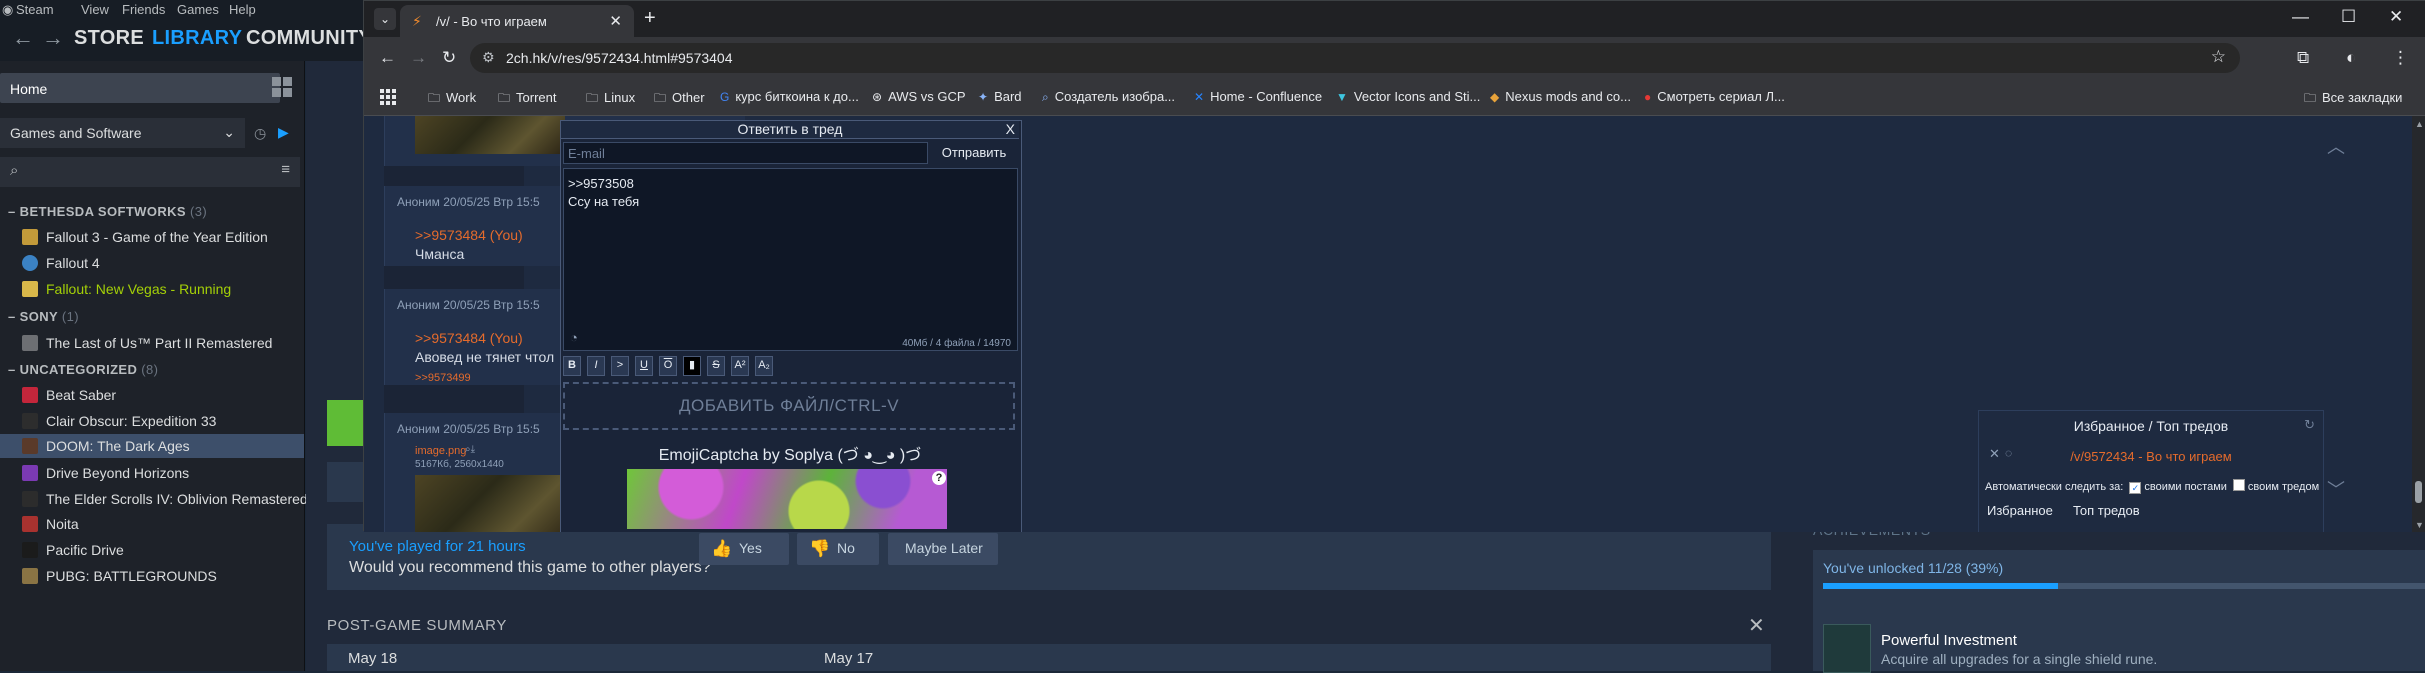 This screenshot has width=2425, height=673. What do you see at coordinates (2300, 17) in the screenshot?
I see `minimize-icon: —` at bounding box center [2300, 17].